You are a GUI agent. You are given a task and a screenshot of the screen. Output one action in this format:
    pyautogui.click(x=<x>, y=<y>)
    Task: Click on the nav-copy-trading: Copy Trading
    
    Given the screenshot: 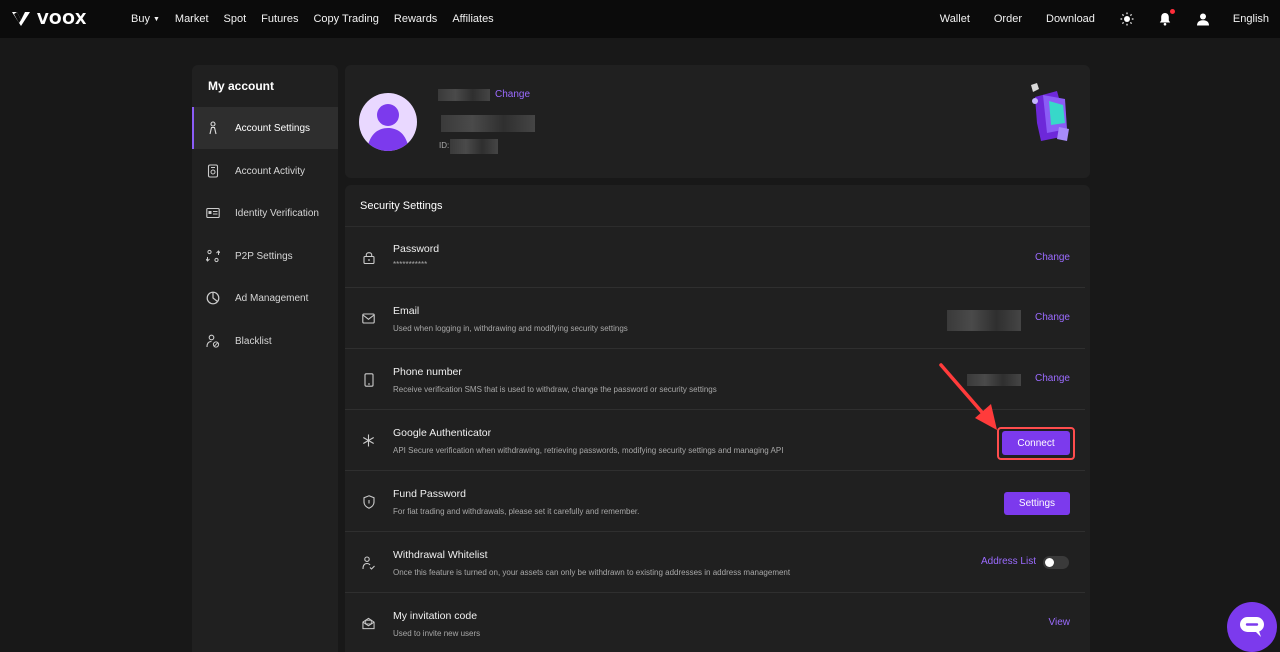 What is the action you would take?
    pyautogui.click(x=345, y=19)
    